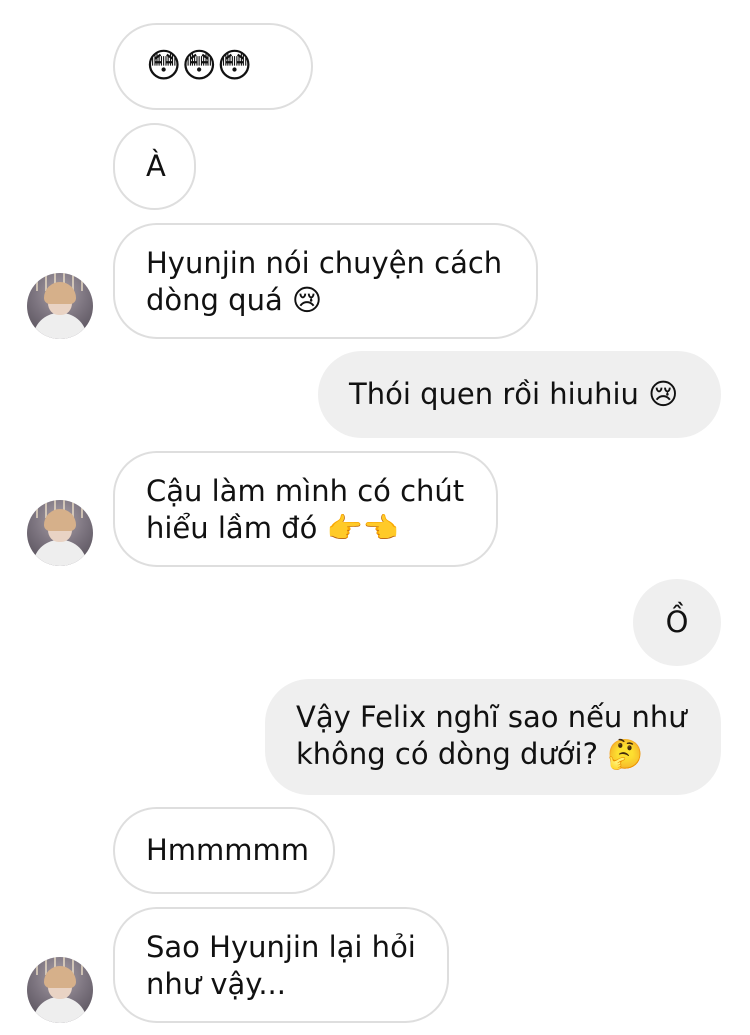  What do you see at coordinates (470, 754) in the screenshot?
I see `message-text-line: không có dòng dưới? 🤔` at bounding box center [470, 754].